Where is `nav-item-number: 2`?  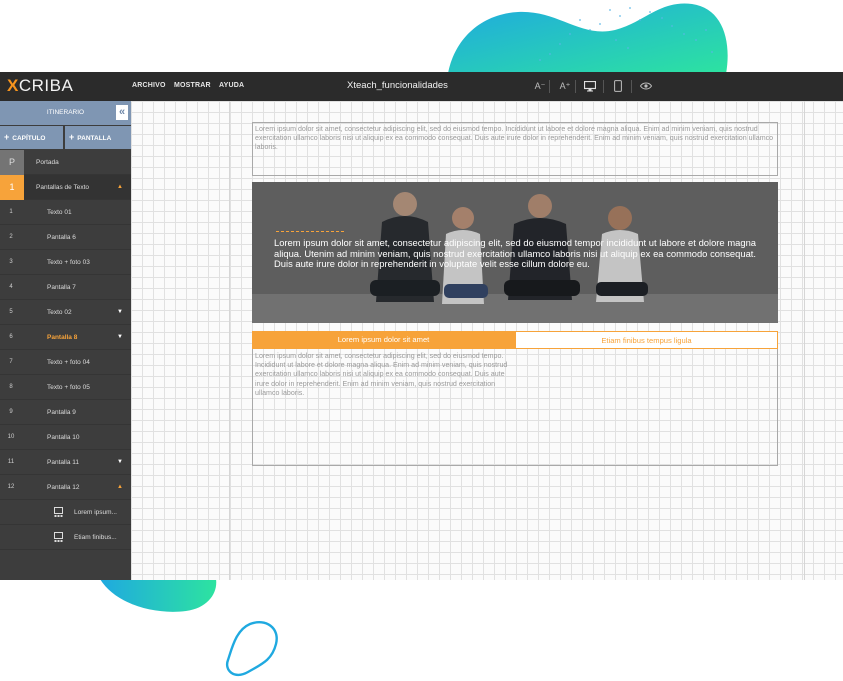 nav-item-number: 2 is located at coordinates (11, 237).